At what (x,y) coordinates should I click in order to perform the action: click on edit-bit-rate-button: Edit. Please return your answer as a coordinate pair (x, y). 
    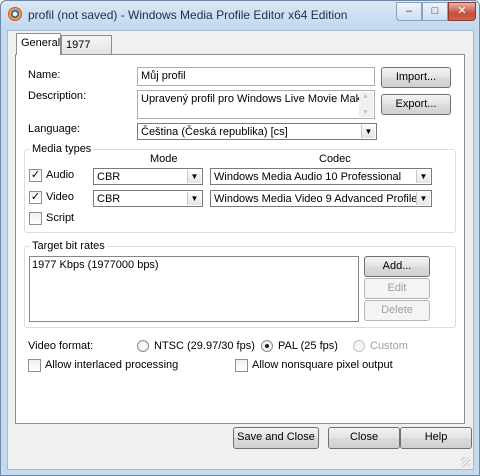
    Looking at the image, I should click on (397, 288).